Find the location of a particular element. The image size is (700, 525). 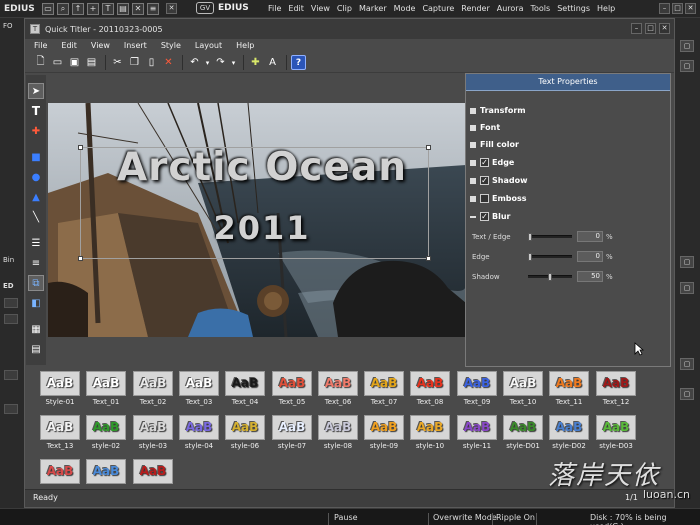

collapse-icon is located at coordinates (473, 216).